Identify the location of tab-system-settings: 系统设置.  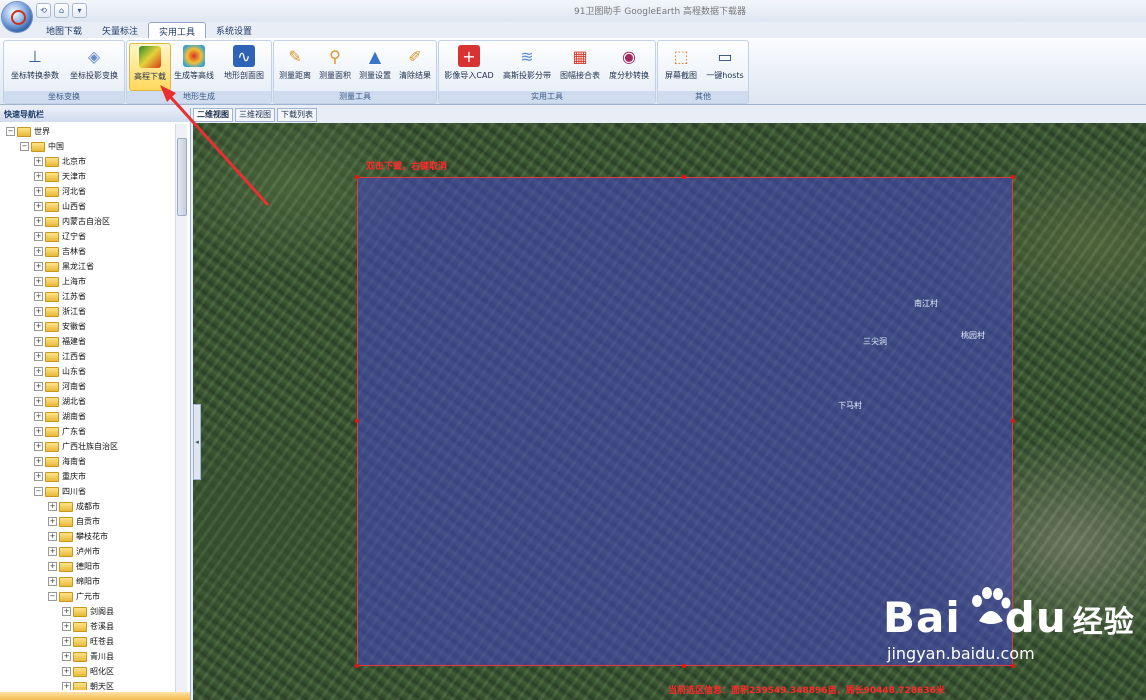
(234, 30).